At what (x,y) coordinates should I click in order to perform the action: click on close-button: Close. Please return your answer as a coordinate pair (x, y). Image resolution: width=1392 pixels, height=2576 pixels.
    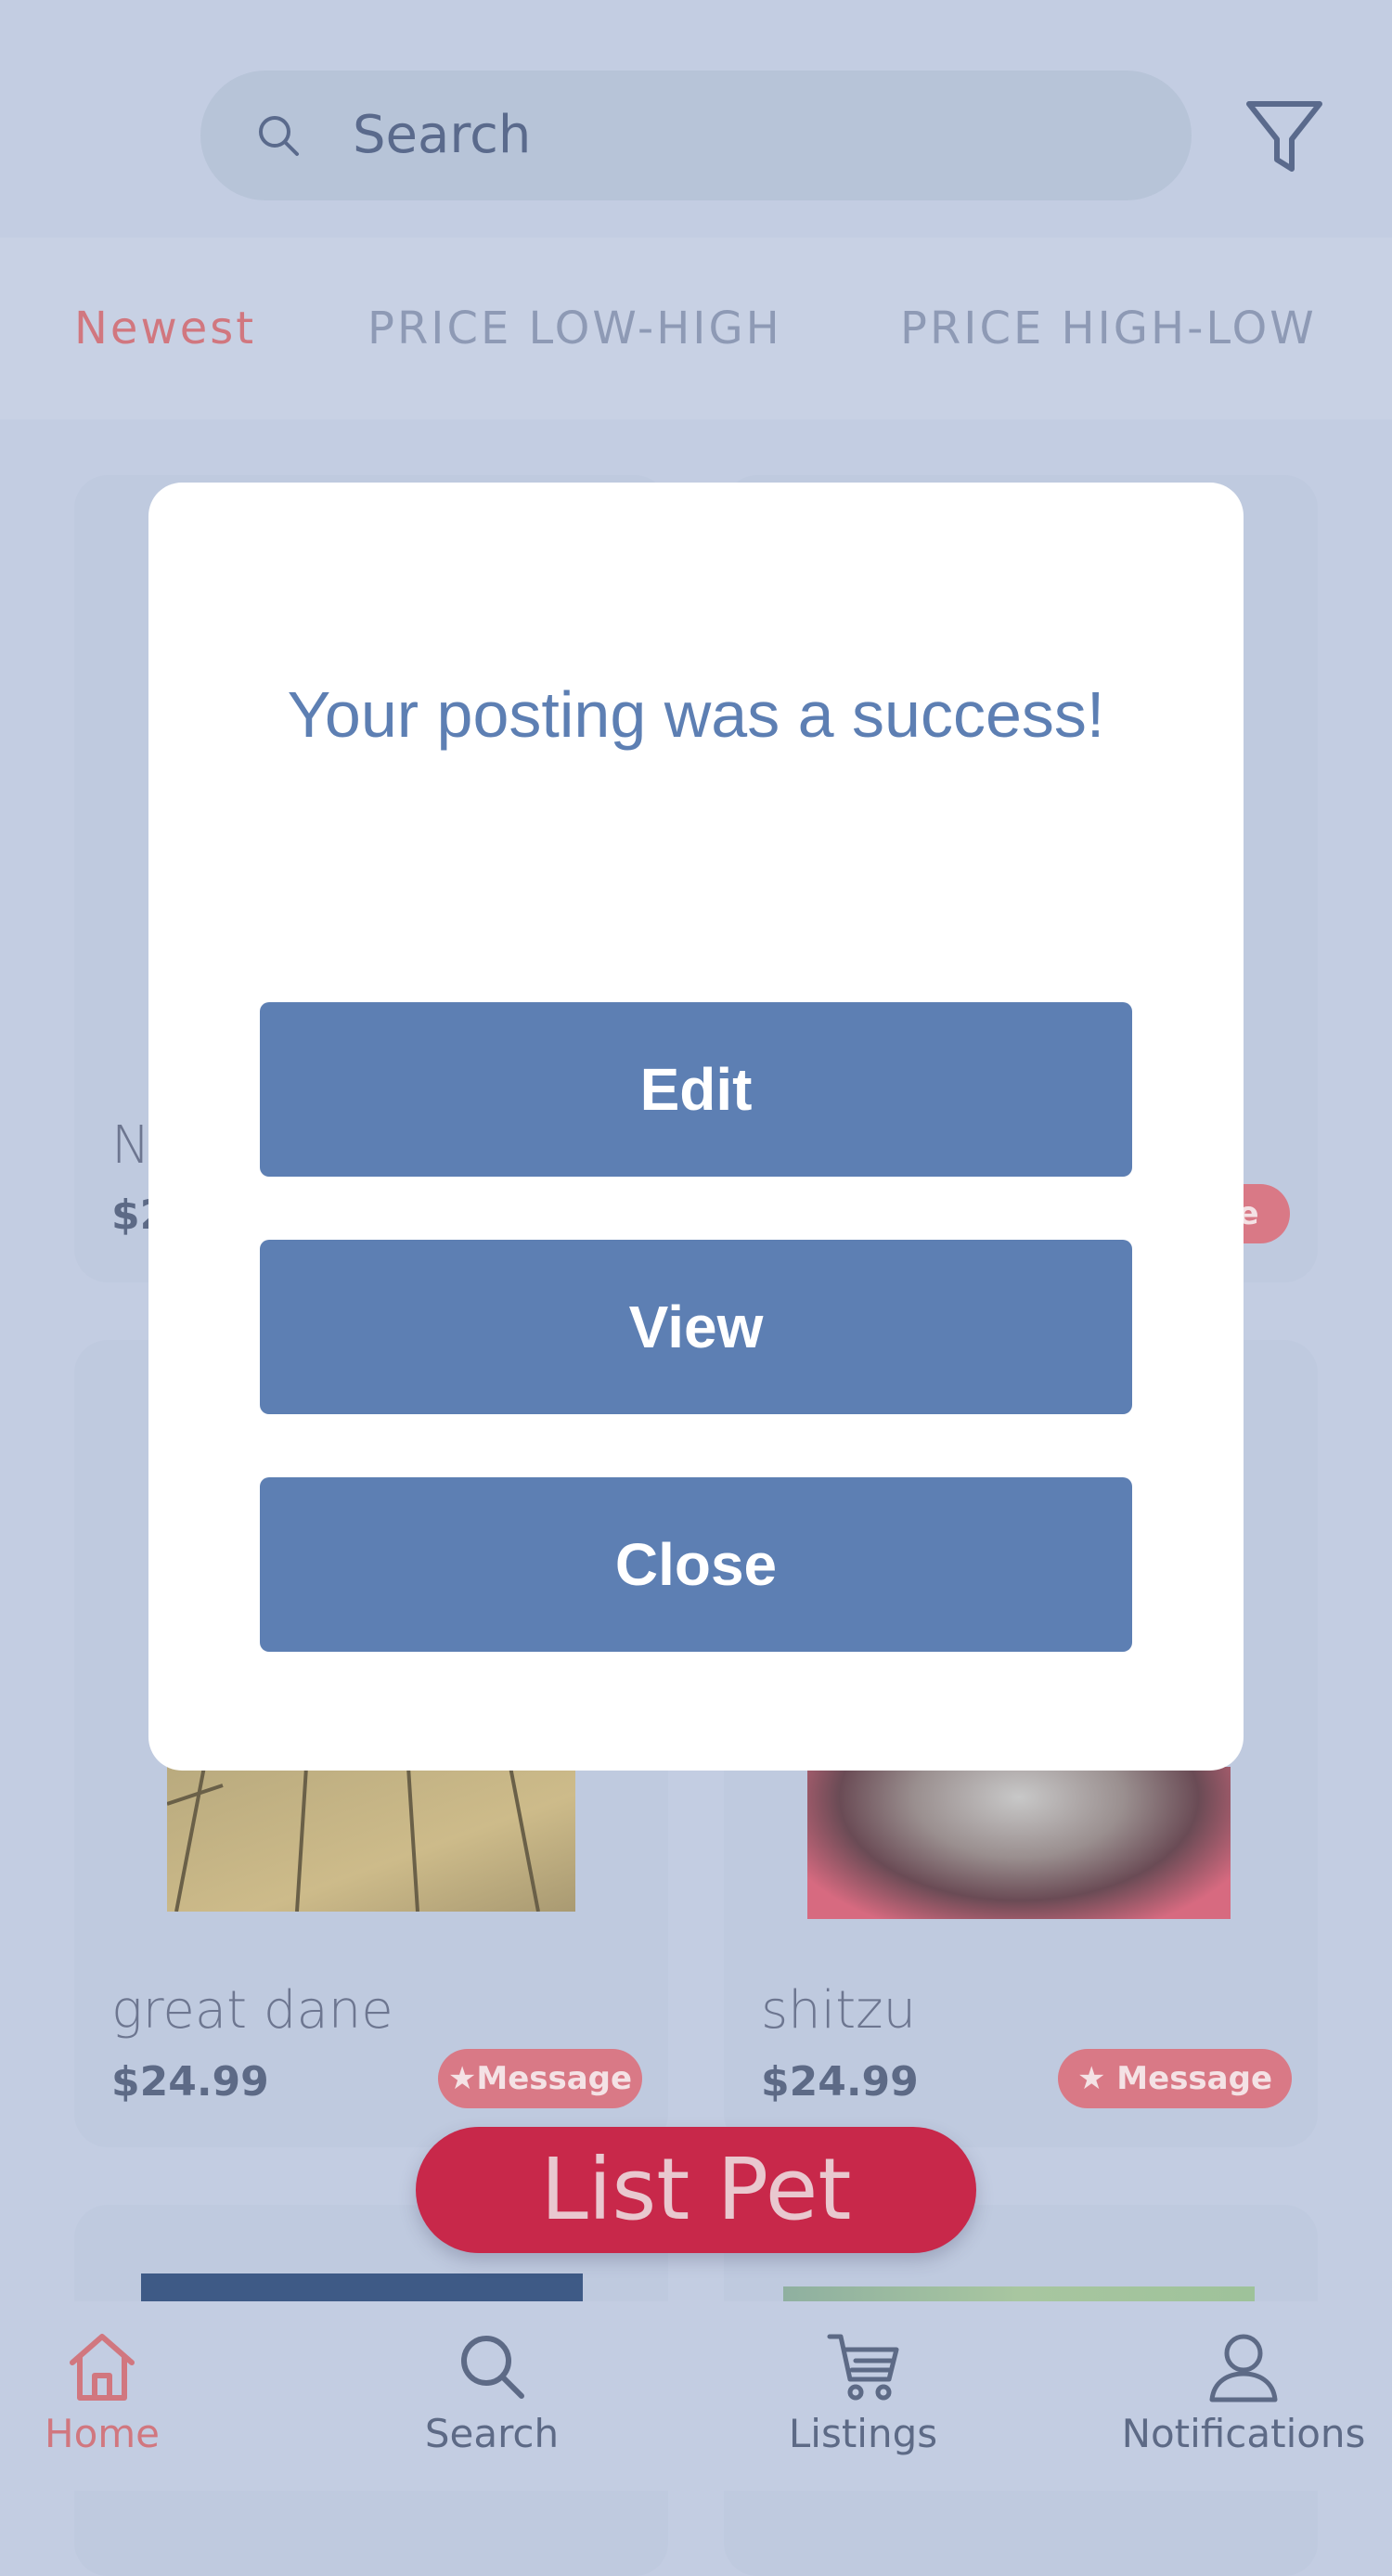
    Looking at the image, I should click on (696, 1564).